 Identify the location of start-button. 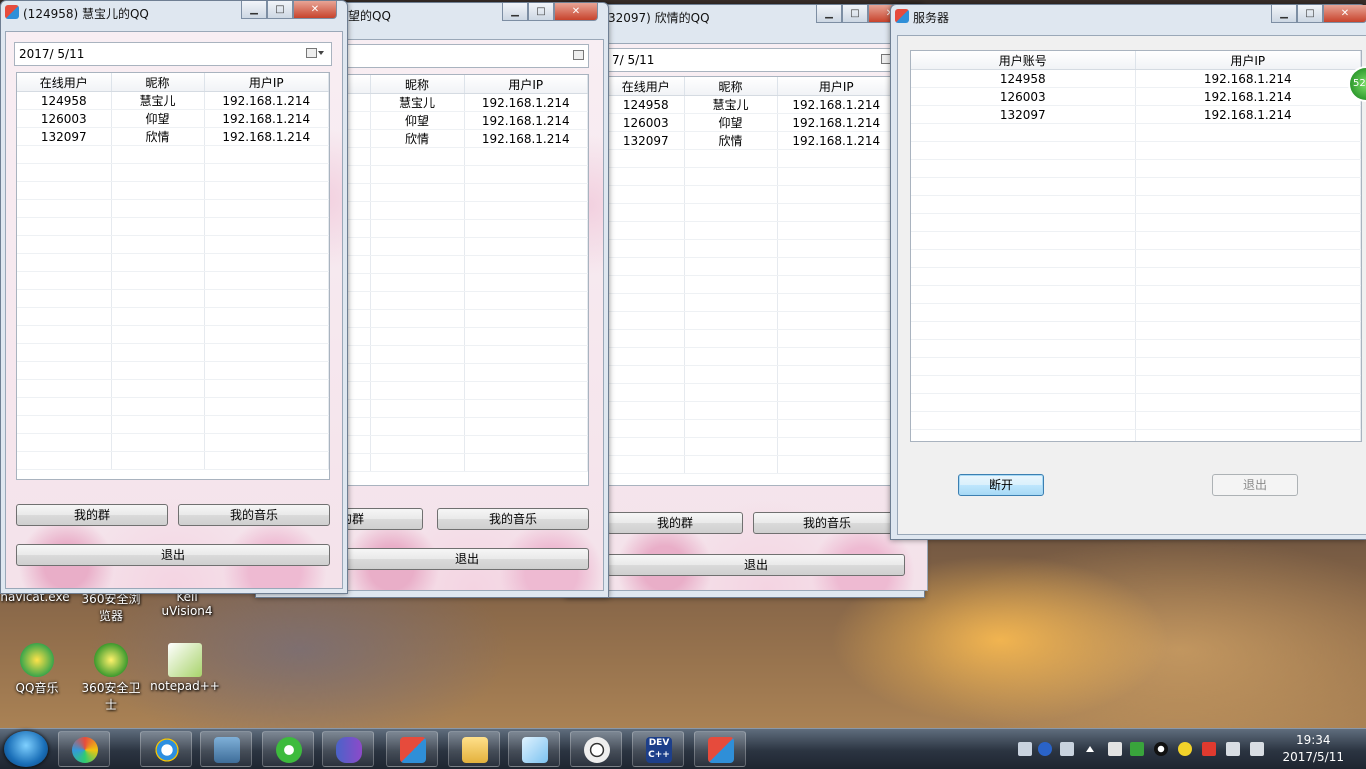
(26, 749).